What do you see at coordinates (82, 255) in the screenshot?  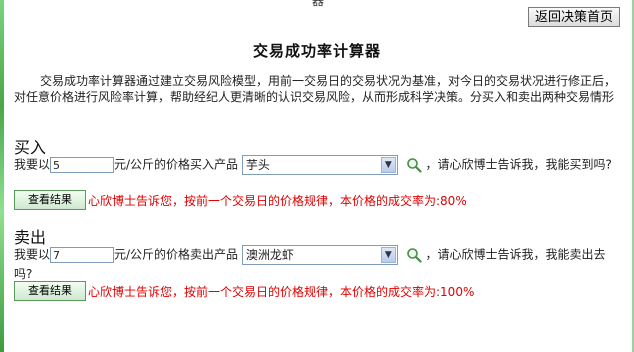 I see `sell-quantity-input: 7` at bounding box center [82, 255].